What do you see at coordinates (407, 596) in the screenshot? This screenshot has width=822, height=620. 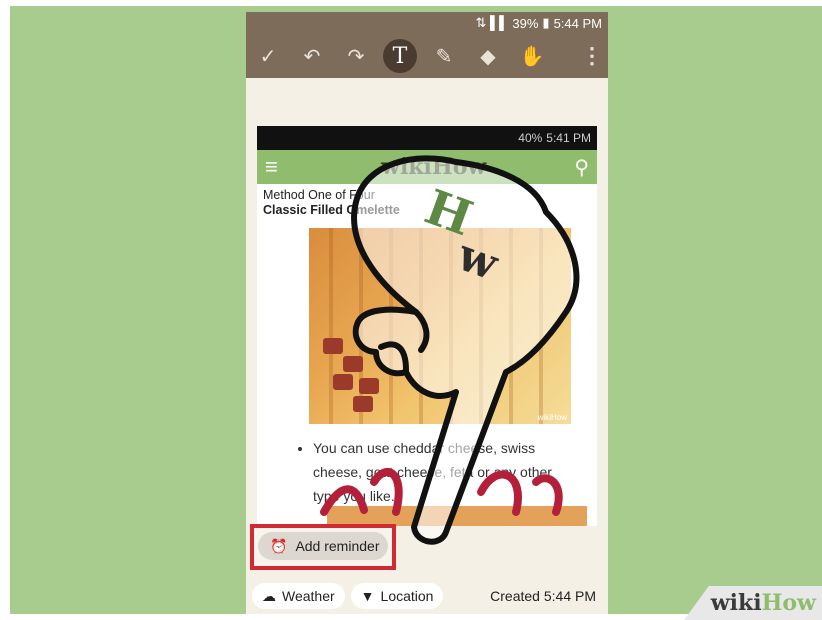 I see `location-label: Location` at bounding box center [407, 596].